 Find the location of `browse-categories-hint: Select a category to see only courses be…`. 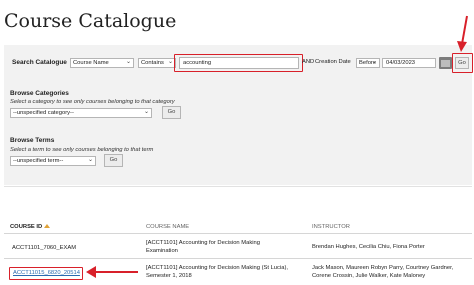

browse-categories-hint: Select a category to see only courses be… is located at coordinates (92, 102).